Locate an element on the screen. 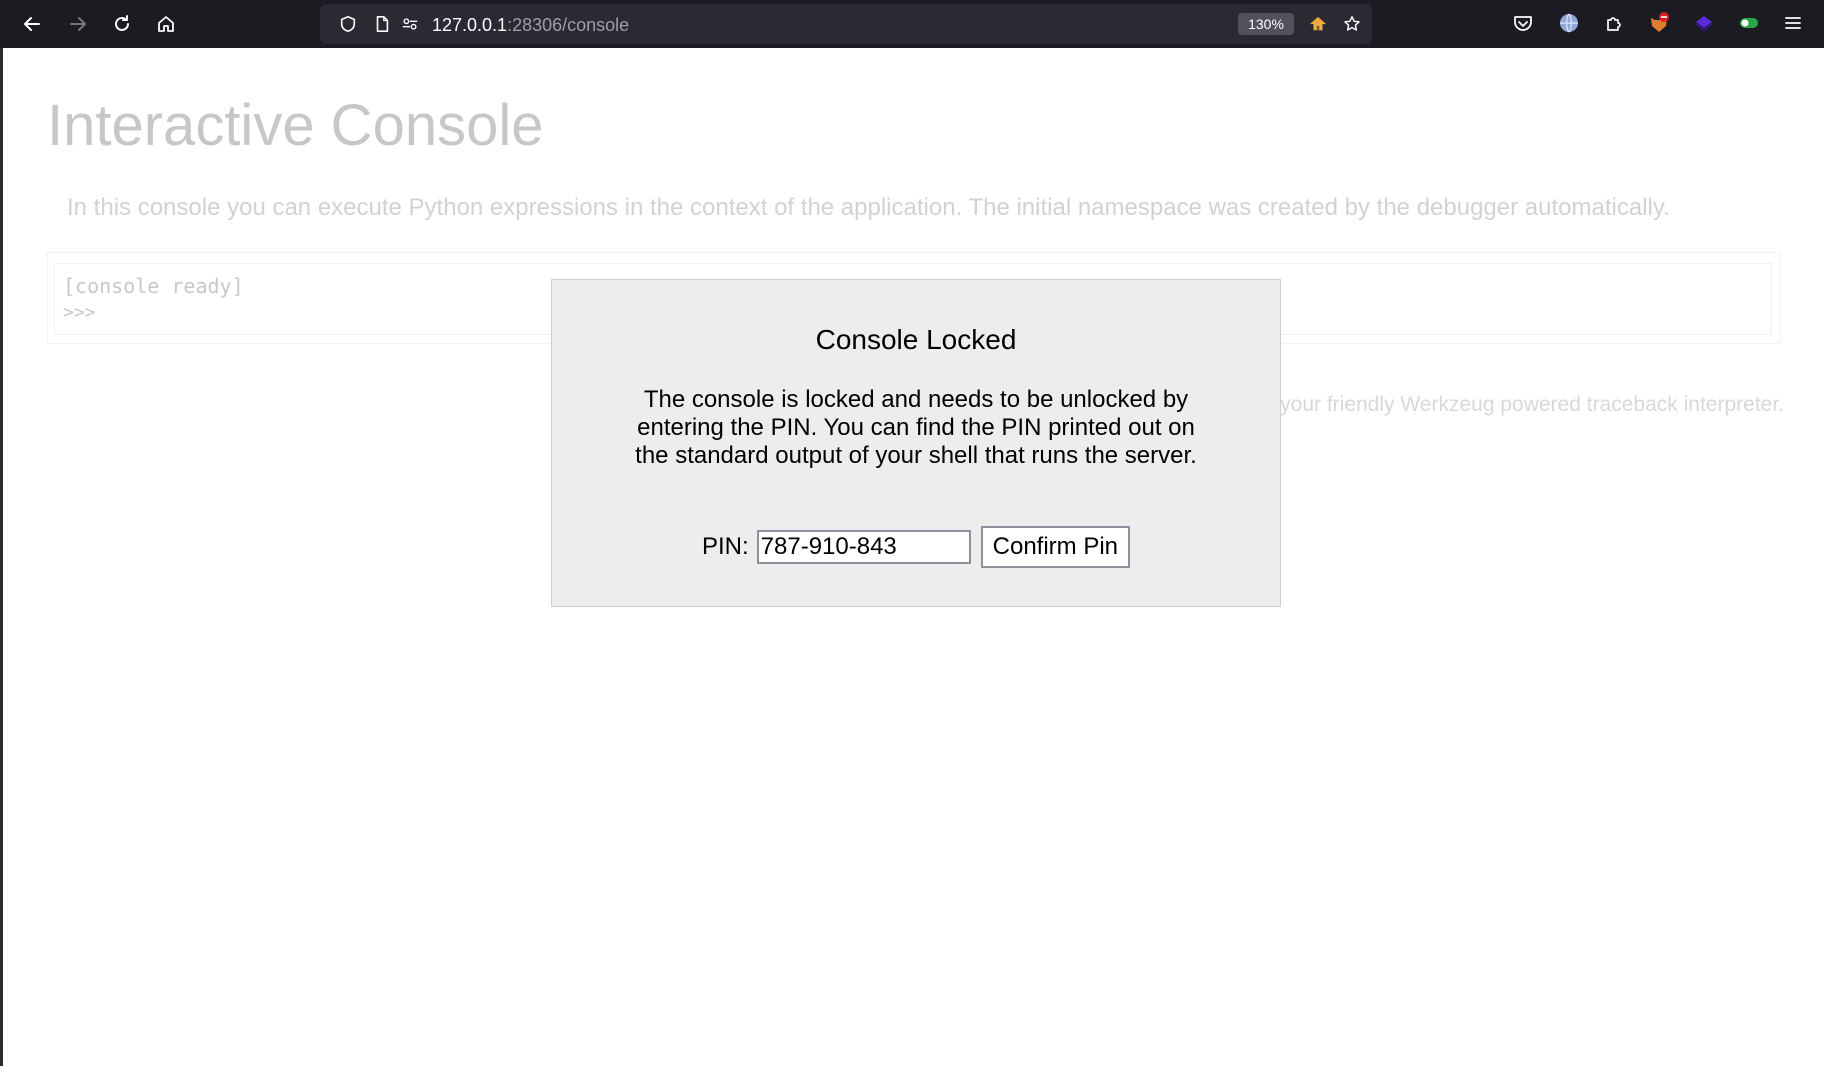  permissions-icon is located at coordinates (410, 24).